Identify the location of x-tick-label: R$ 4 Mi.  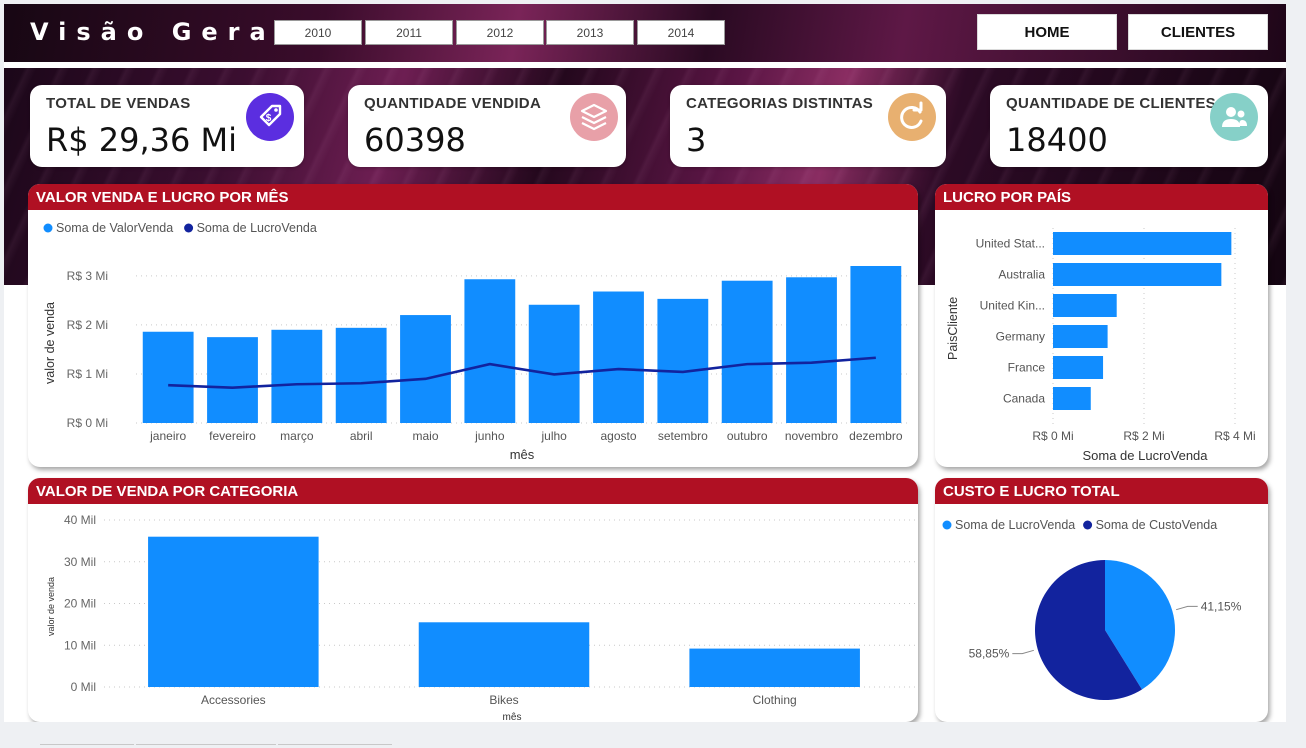
(1234, 436).